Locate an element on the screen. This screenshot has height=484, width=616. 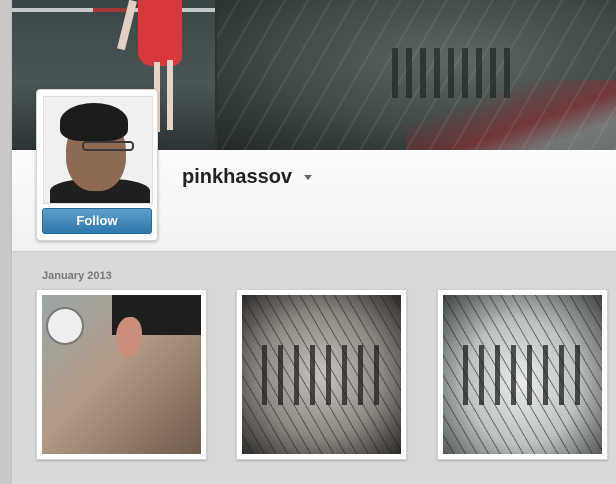
avatar is located at coordinates (98, 150).